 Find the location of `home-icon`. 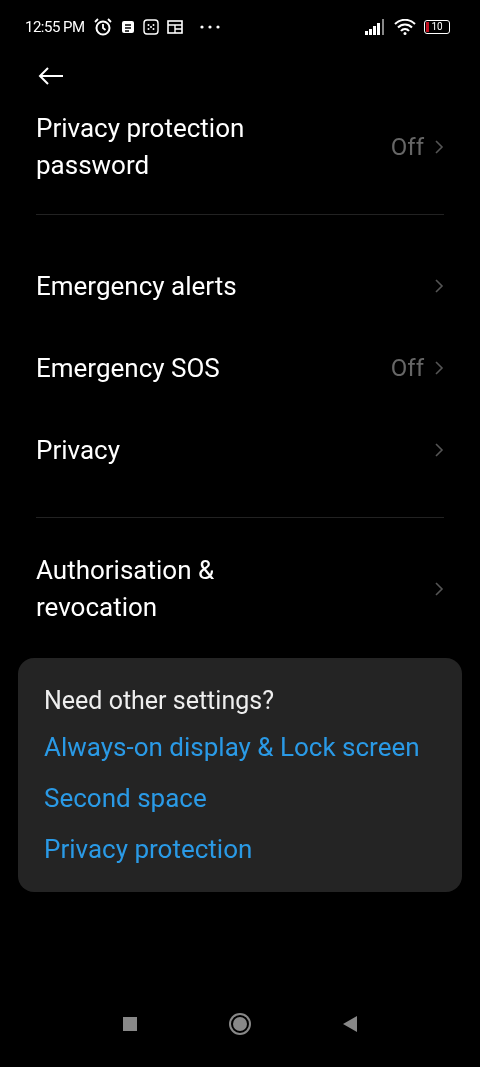

home-icon is located at coordinates (240, 1024).